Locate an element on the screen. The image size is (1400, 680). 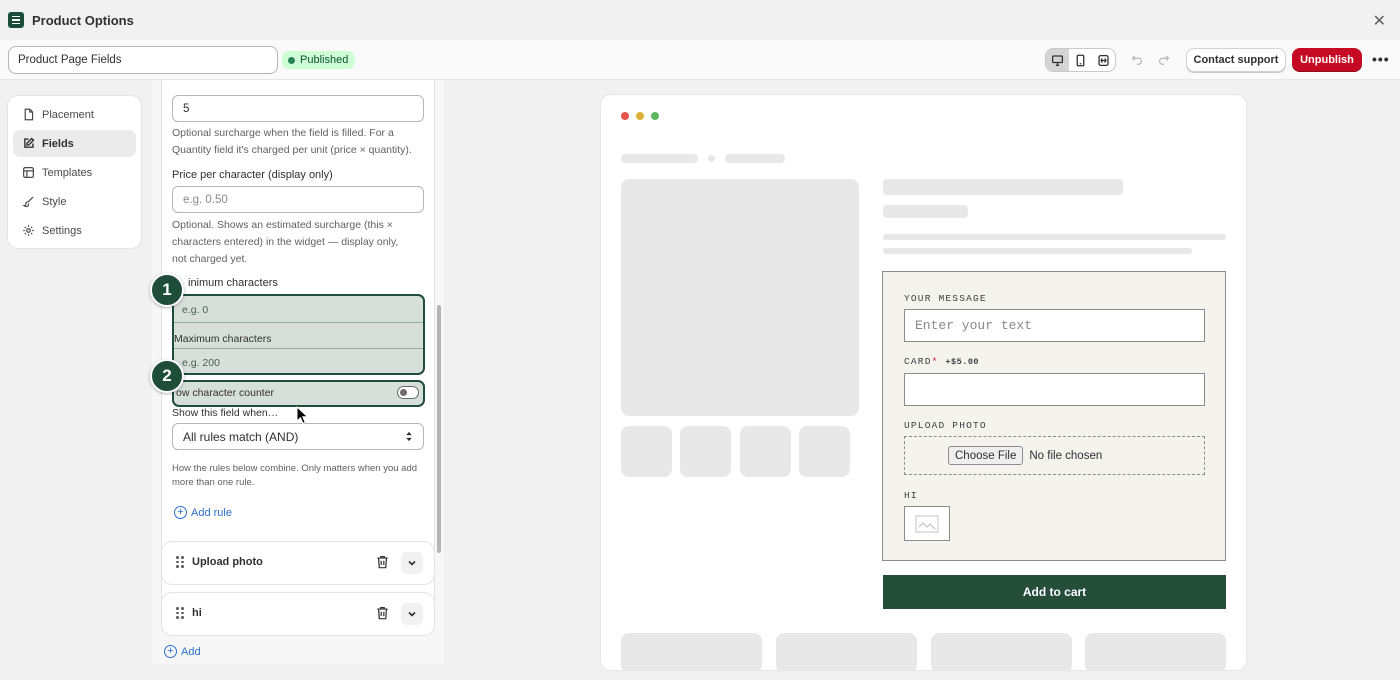
upload-label: UPLOAD PHOTO is located at coordinates (945, 425).